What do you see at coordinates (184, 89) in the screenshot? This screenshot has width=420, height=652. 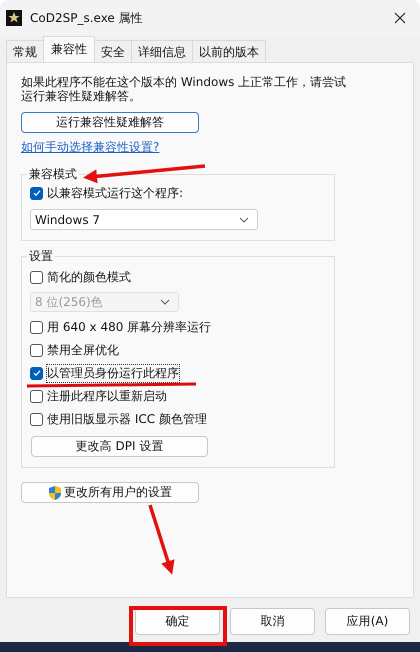 I see `intro-text: 如果此程序不能在这个版本的 Windows 上正常工作，请尝试运行兼容性疑难解答。` at bounding box center [184, 89].